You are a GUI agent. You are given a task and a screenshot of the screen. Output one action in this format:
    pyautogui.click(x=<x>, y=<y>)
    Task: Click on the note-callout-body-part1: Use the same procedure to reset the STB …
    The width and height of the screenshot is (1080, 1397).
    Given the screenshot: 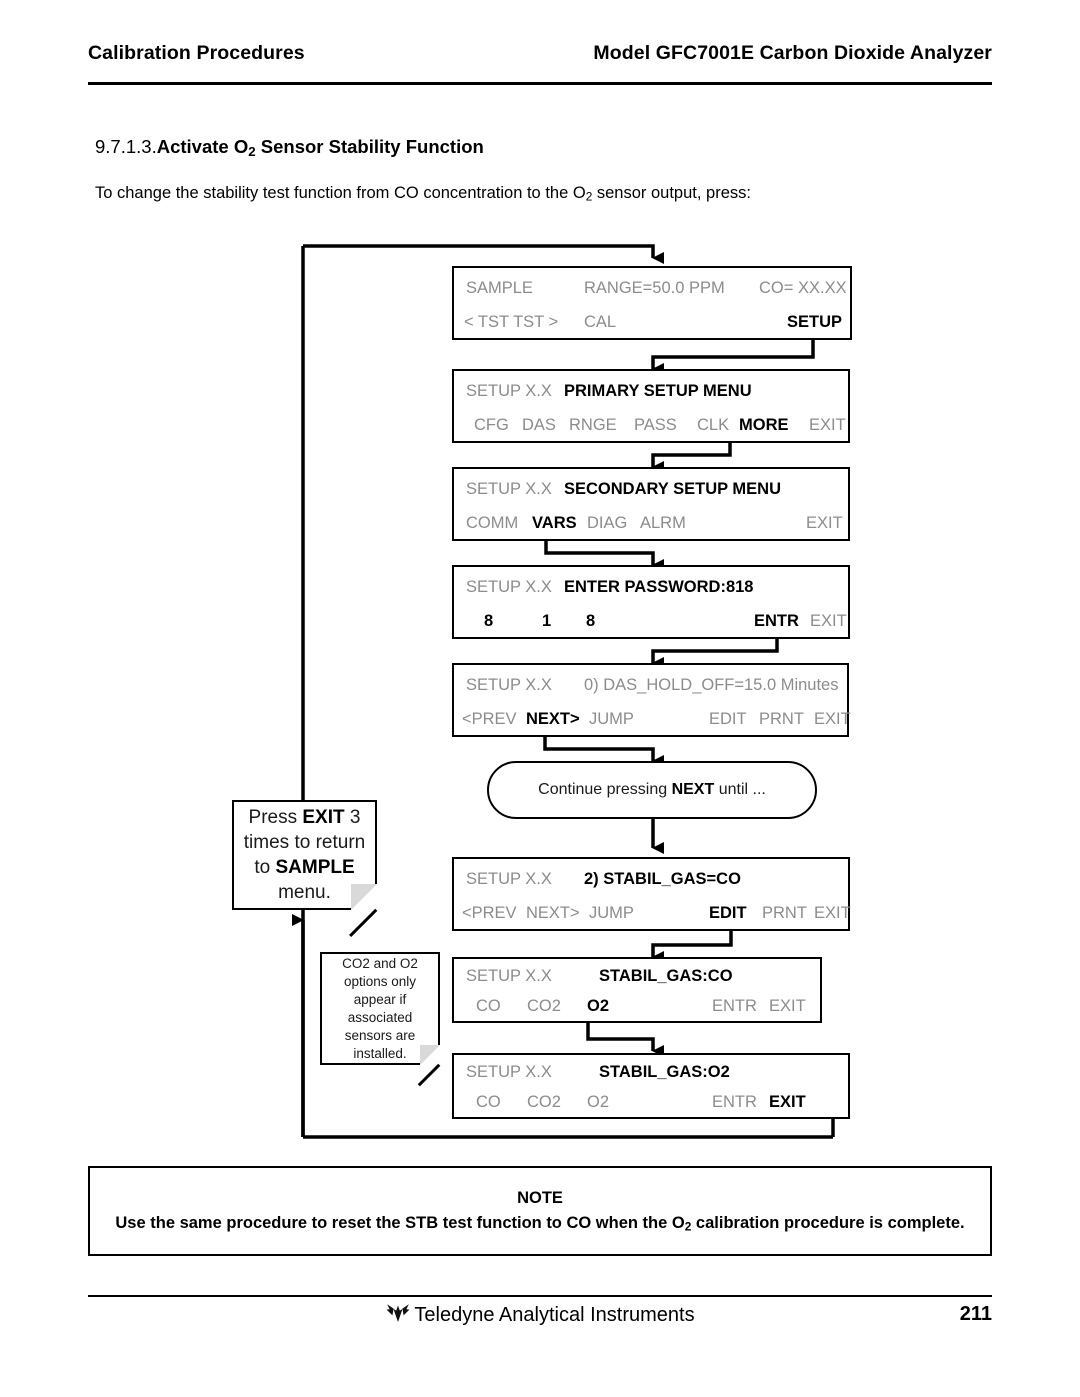 What is the action you would take?
    pyautogui.click(x=400, y=1222)
    